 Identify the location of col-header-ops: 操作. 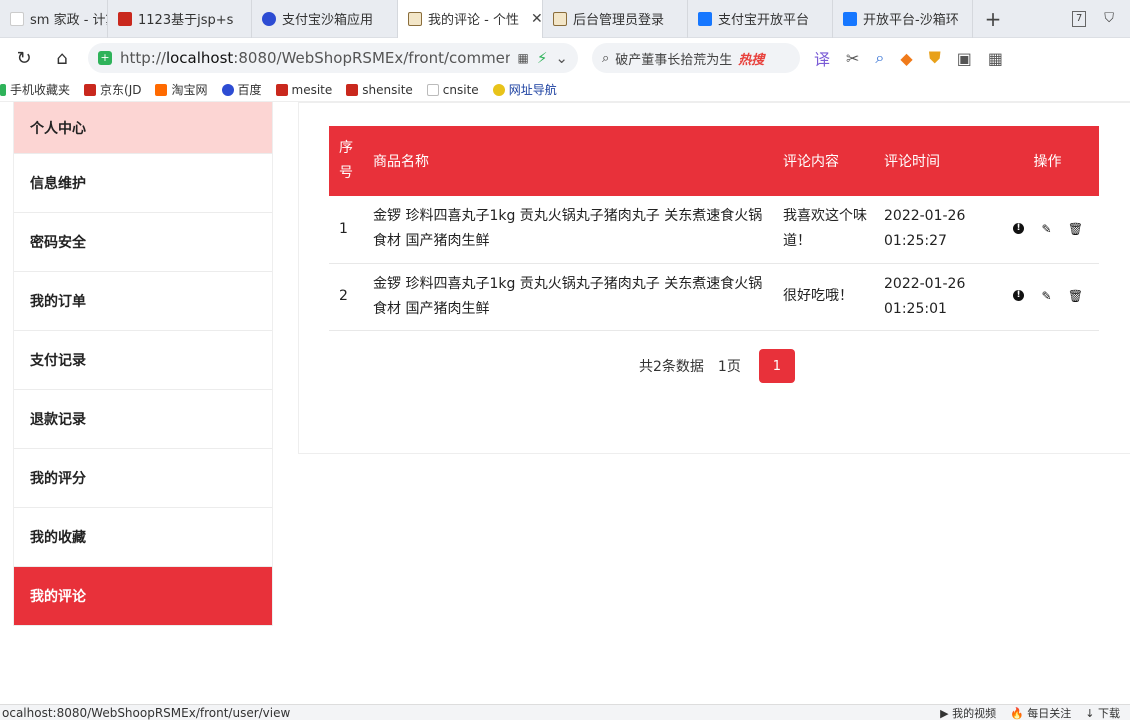
(1047, 162).